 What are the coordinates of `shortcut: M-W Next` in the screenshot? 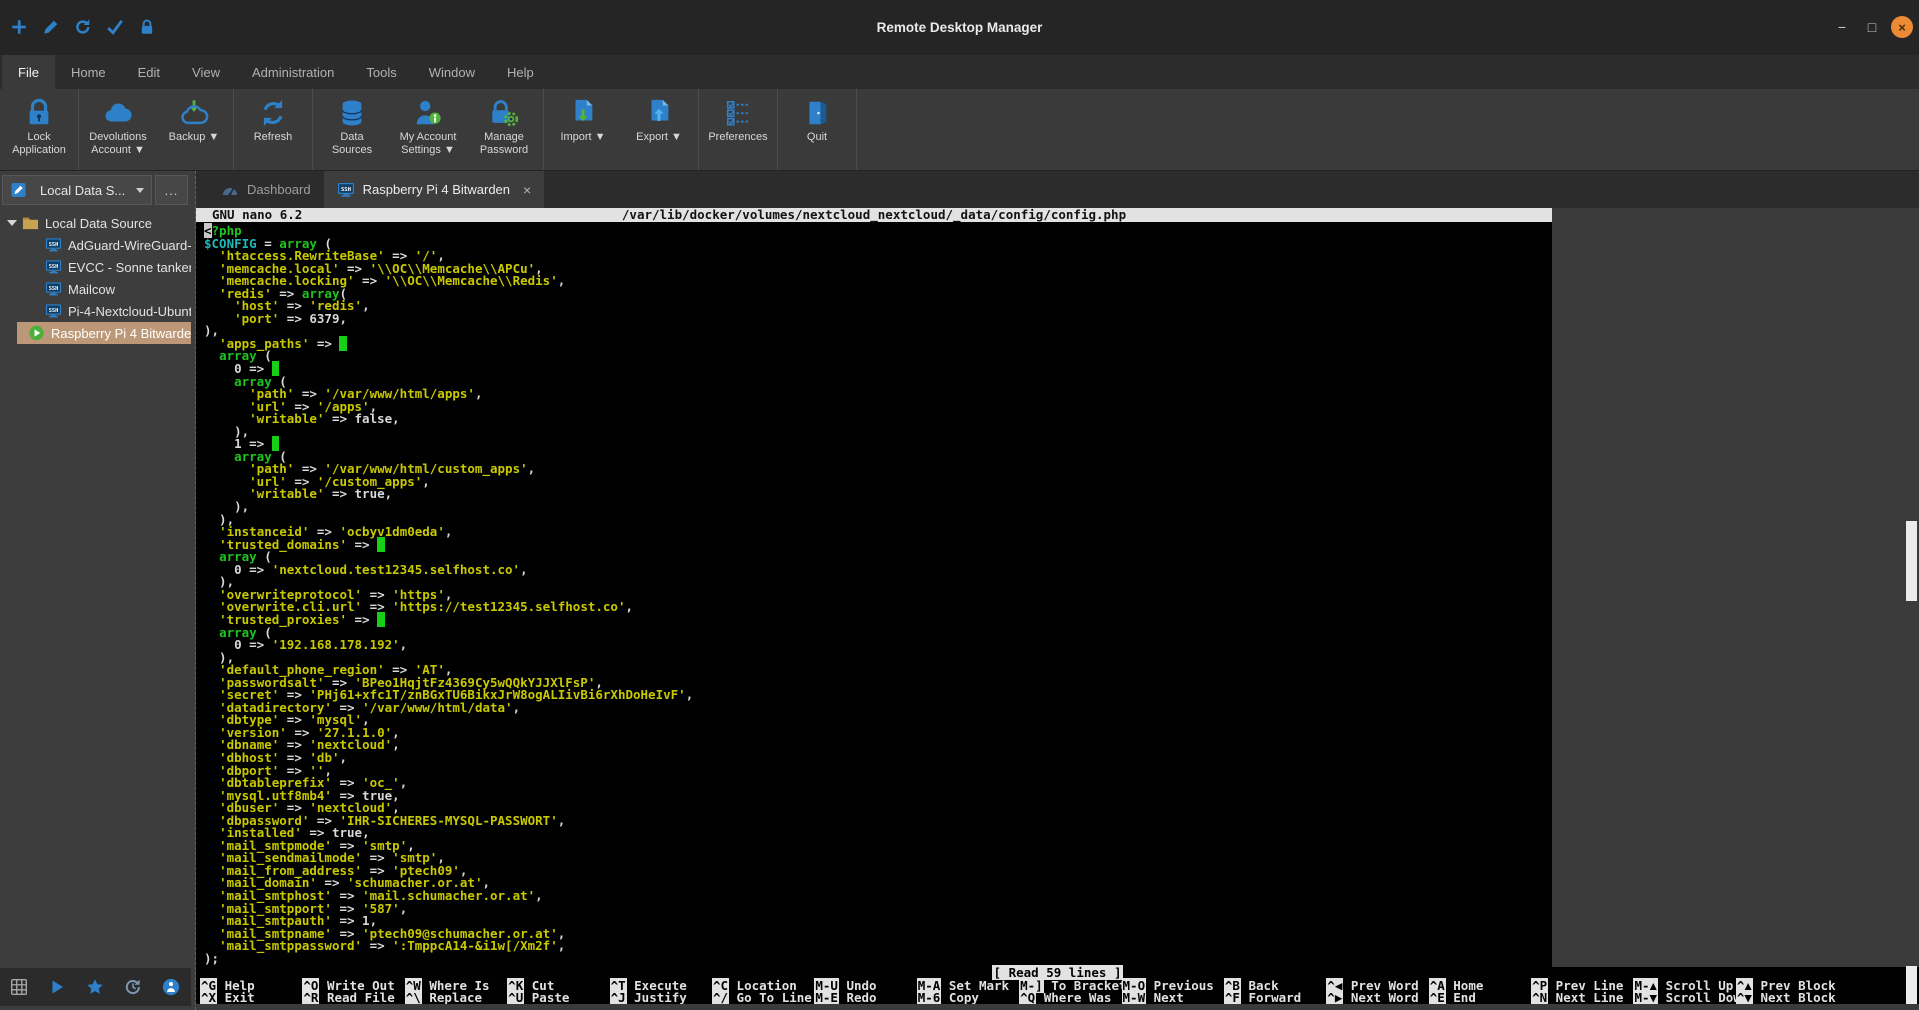 It's located at (1172, 997).